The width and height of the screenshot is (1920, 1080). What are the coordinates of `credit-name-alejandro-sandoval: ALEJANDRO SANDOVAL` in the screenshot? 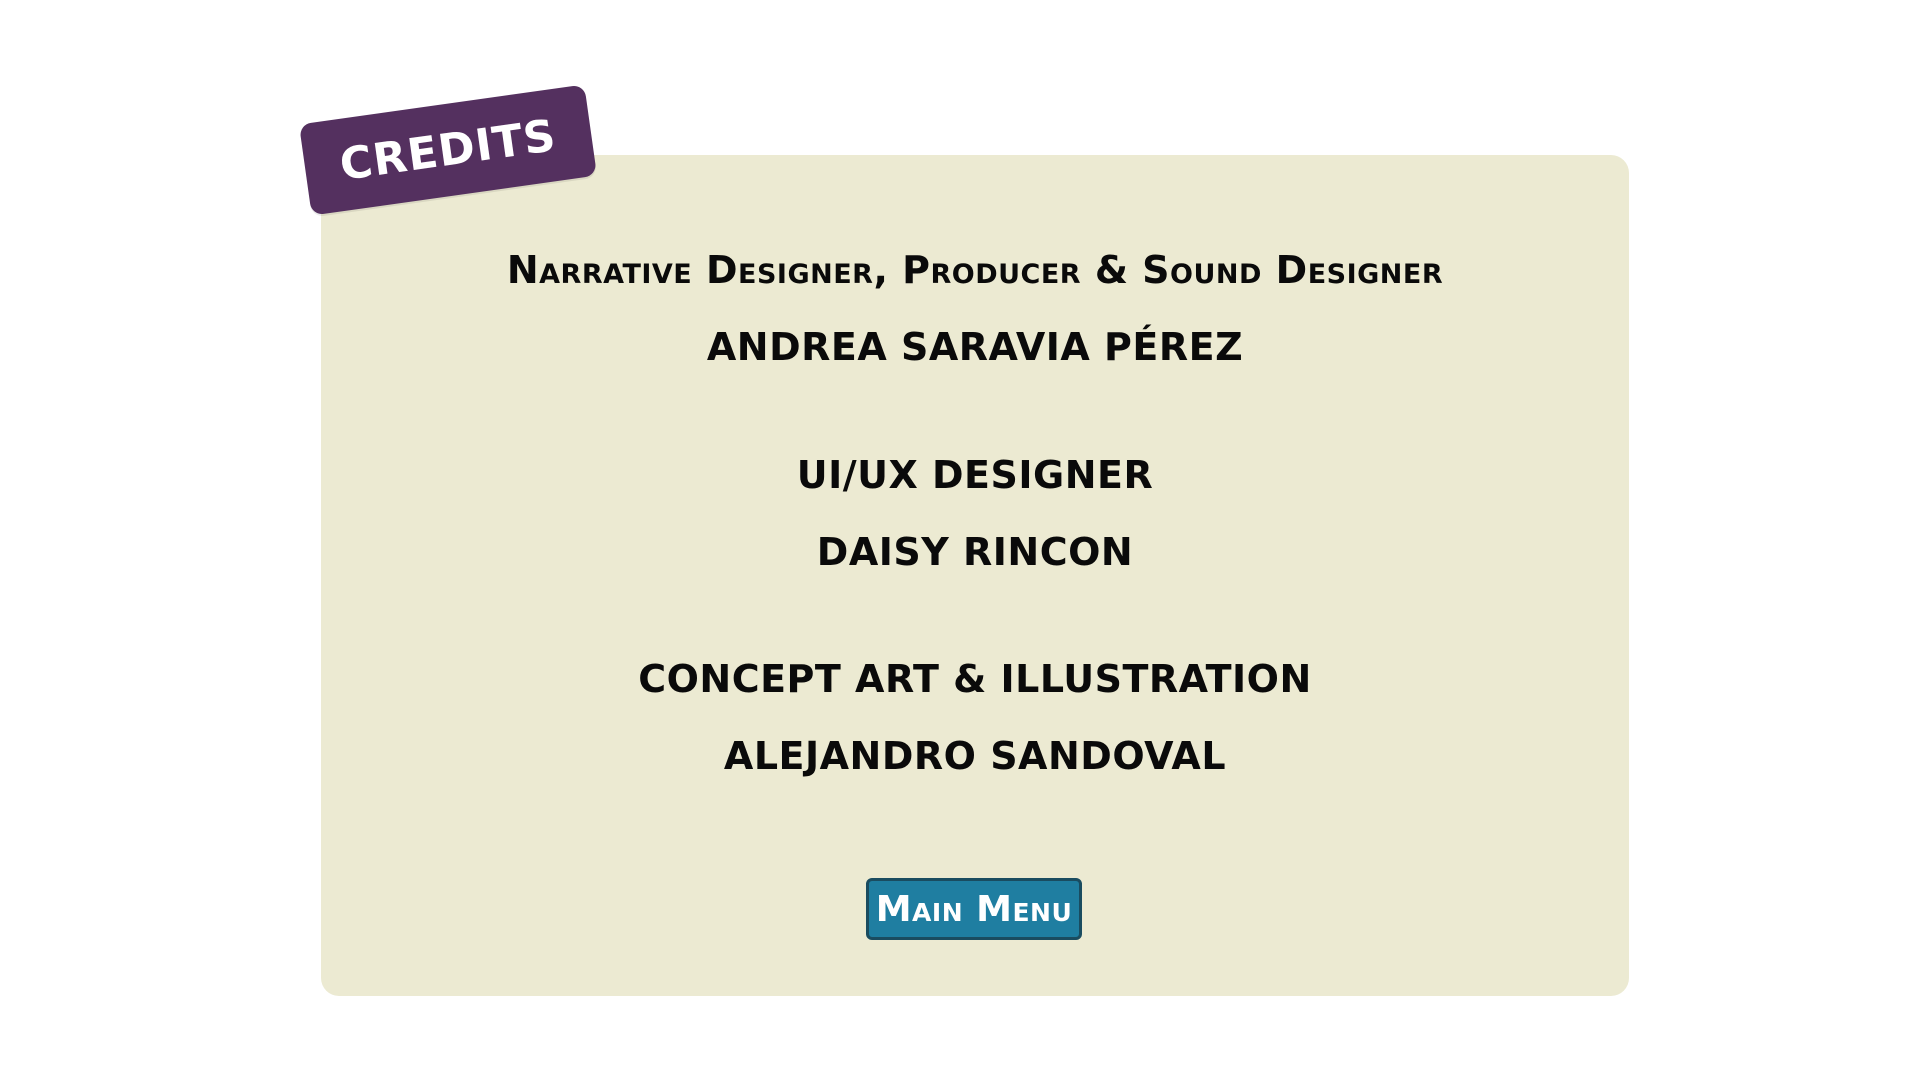 It's located at (975, 756).